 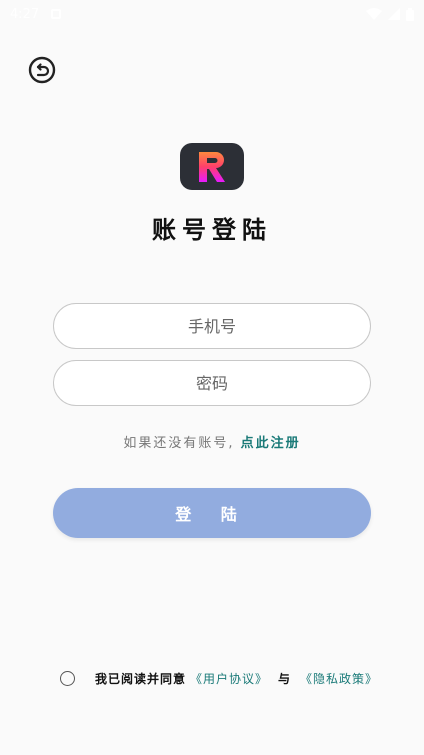 What do you see at coordinates (284, 679) in the screenshot?
I see `agreement-conjunction: 与` at bounding box center [284, 679].